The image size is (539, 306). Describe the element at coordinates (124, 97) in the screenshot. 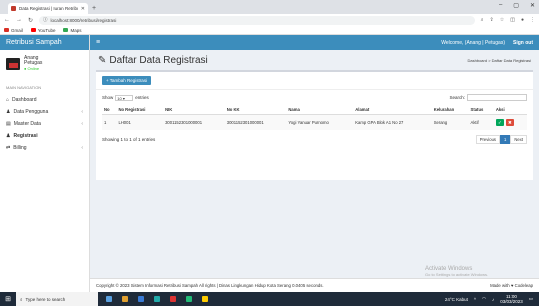

I see `entries-select: 10 ▾` at that location.